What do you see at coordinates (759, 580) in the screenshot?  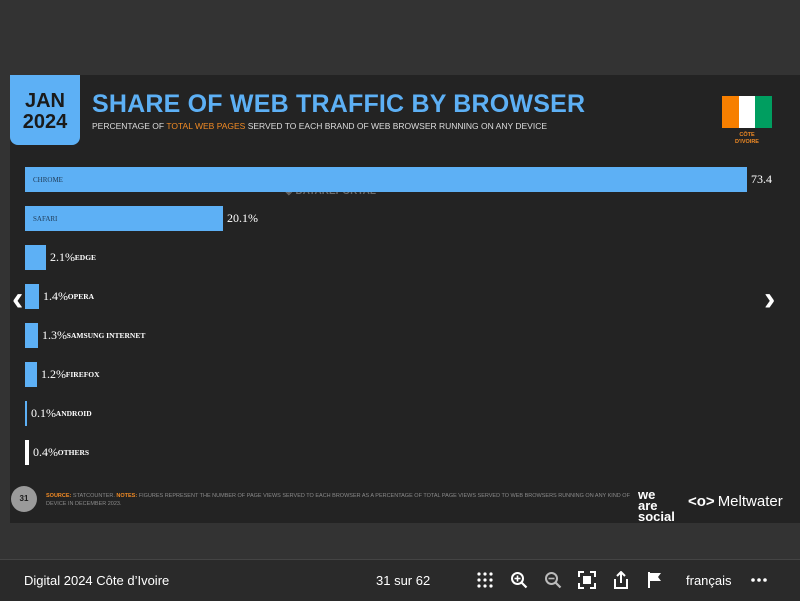 I see `more-icon` at bounding box center [759, 580].